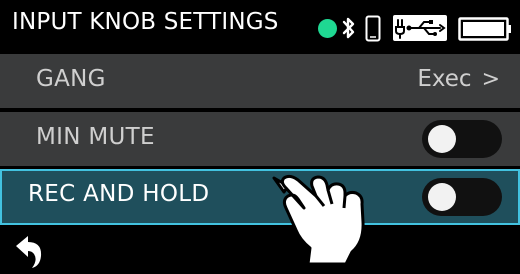  I want to click on back-arrow-icon, so click(28, 251).